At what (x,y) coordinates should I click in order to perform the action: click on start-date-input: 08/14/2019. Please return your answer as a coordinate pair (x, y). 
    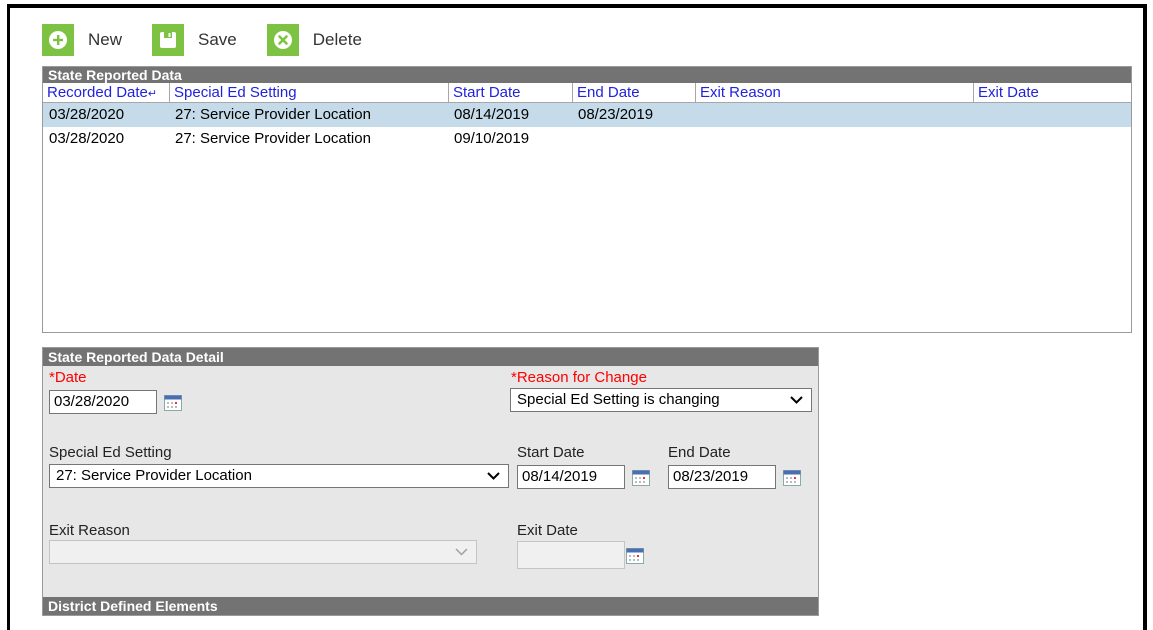
    Looking at the image, I should click on (571, 477).